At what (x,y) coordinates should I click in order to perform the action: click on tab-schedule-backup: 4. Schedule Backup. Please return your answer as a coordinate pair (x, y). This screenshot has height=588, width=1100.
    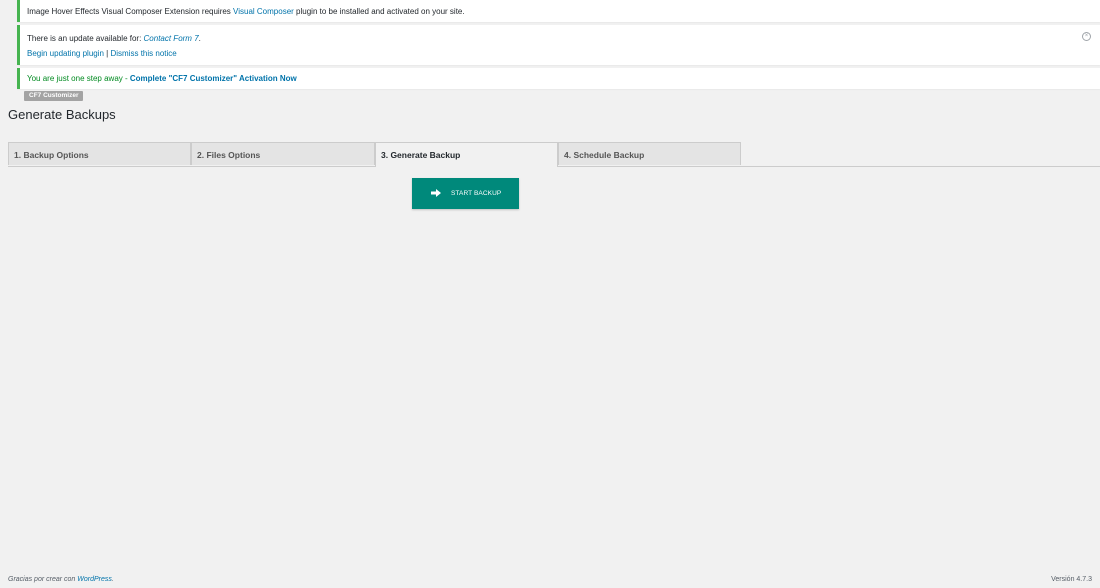
    Looking at the image, I should click on (649, 153).